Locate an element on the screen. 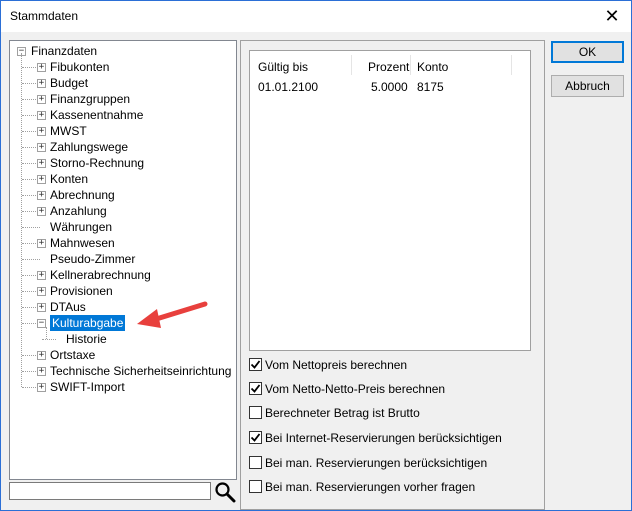 The height and width of the screenshot is (511, 632). tree-node-label: Kassenentnahme is located at coordinates (97, 115).